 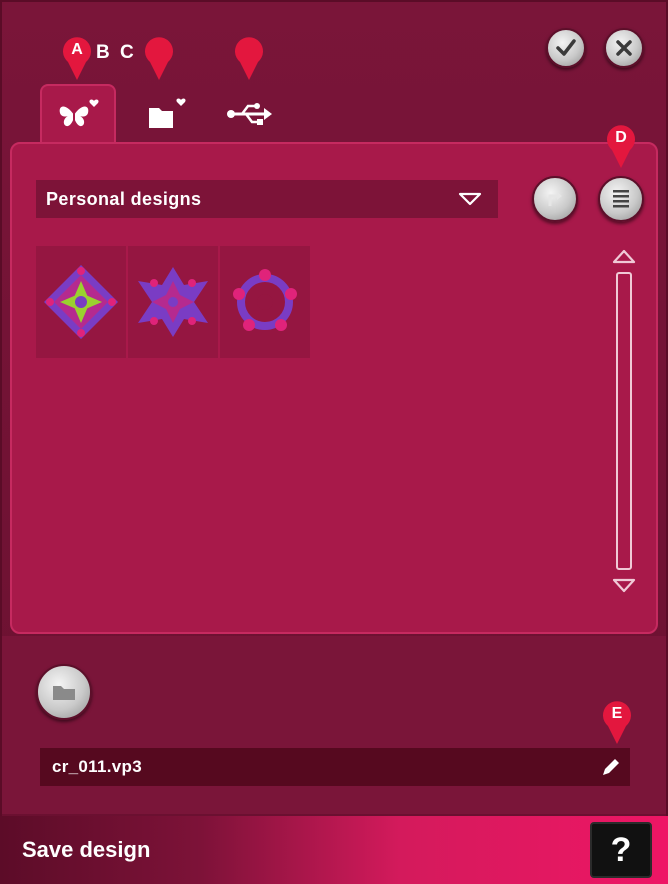 I want to click on window-title: Save design, so click(x=86, y=849).